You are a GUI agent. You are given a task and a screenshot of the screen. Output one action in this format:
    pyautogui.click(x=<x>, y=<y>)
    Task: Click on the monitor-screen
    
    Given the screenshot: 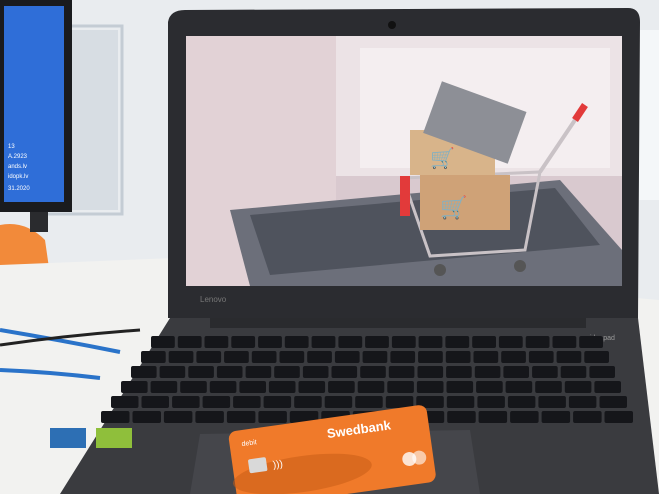 What is the action you would take?
    pyautogui.click(x=34, y=104)
    